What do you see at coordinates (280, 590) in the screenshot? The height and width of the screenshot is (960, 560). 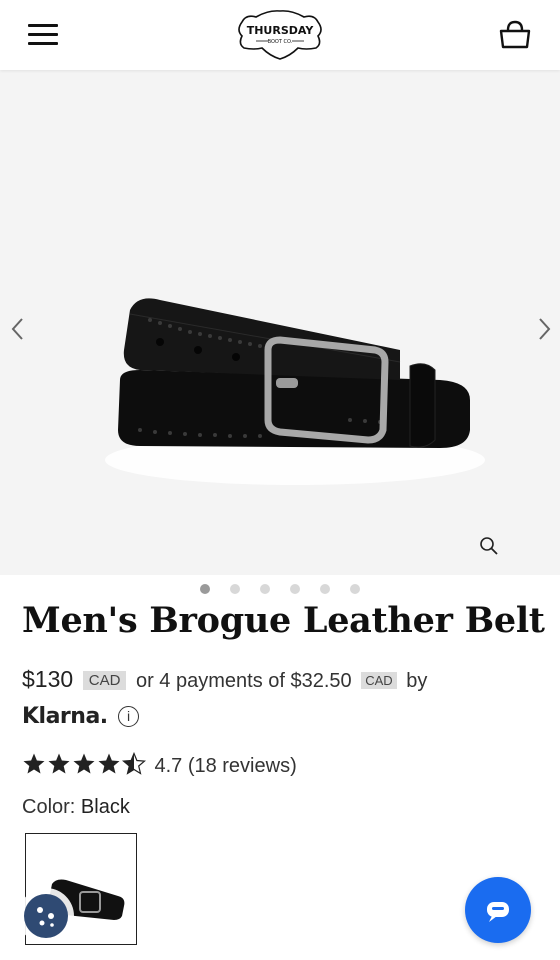 I see `carousel-pagination` at bounding box center [280, 590].